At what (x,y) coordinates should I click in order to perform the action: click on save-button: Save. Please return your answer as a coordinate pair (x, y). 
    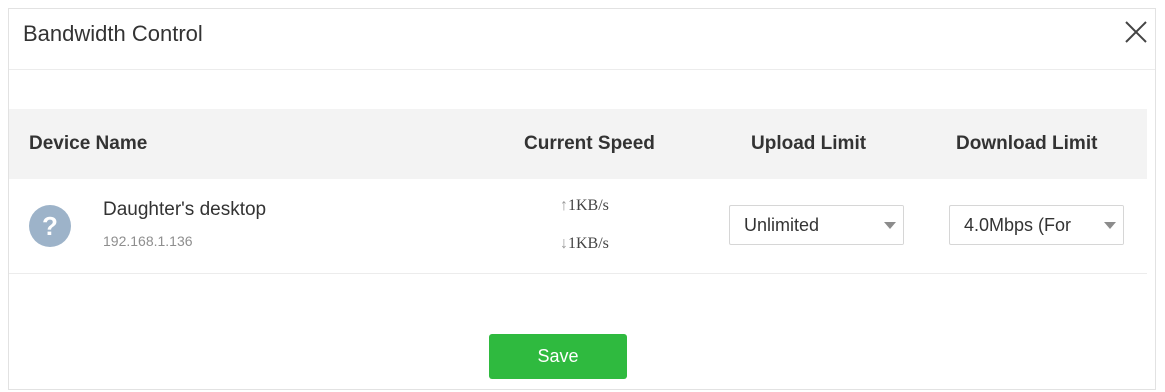
    Looking at the image, I should click on (558, 356).